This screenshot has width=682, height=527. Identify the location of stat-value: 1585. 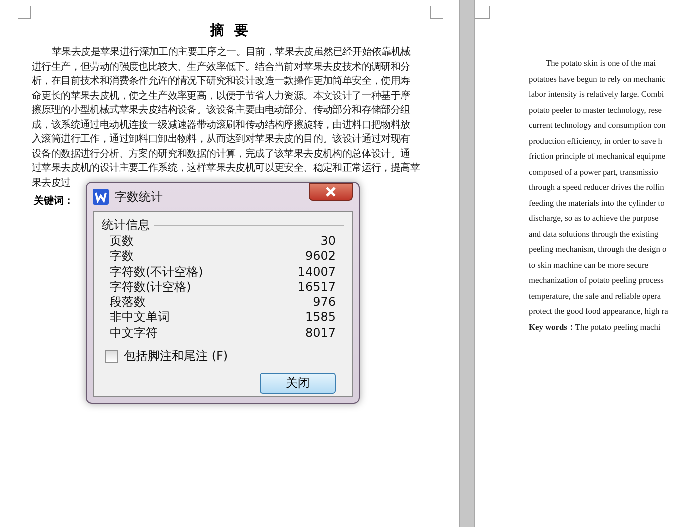
(320, 318).